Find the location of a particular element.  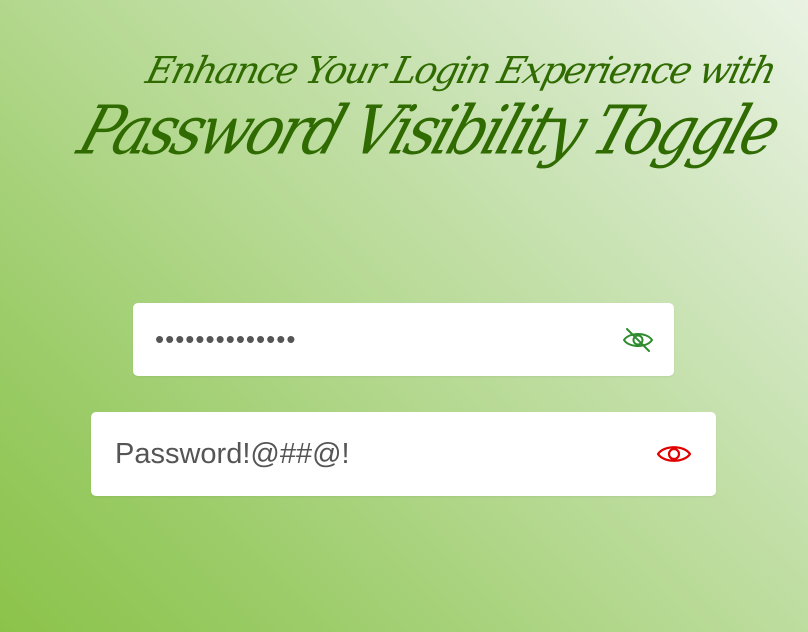

password-visibility-toggle-show is located at coordinates (638, 340).